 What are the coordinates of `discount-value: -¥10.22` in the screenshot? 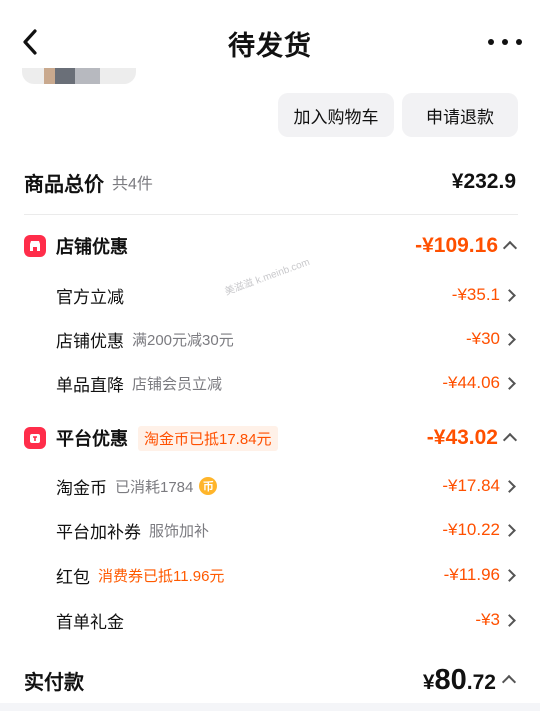 It's located at (471, 529).